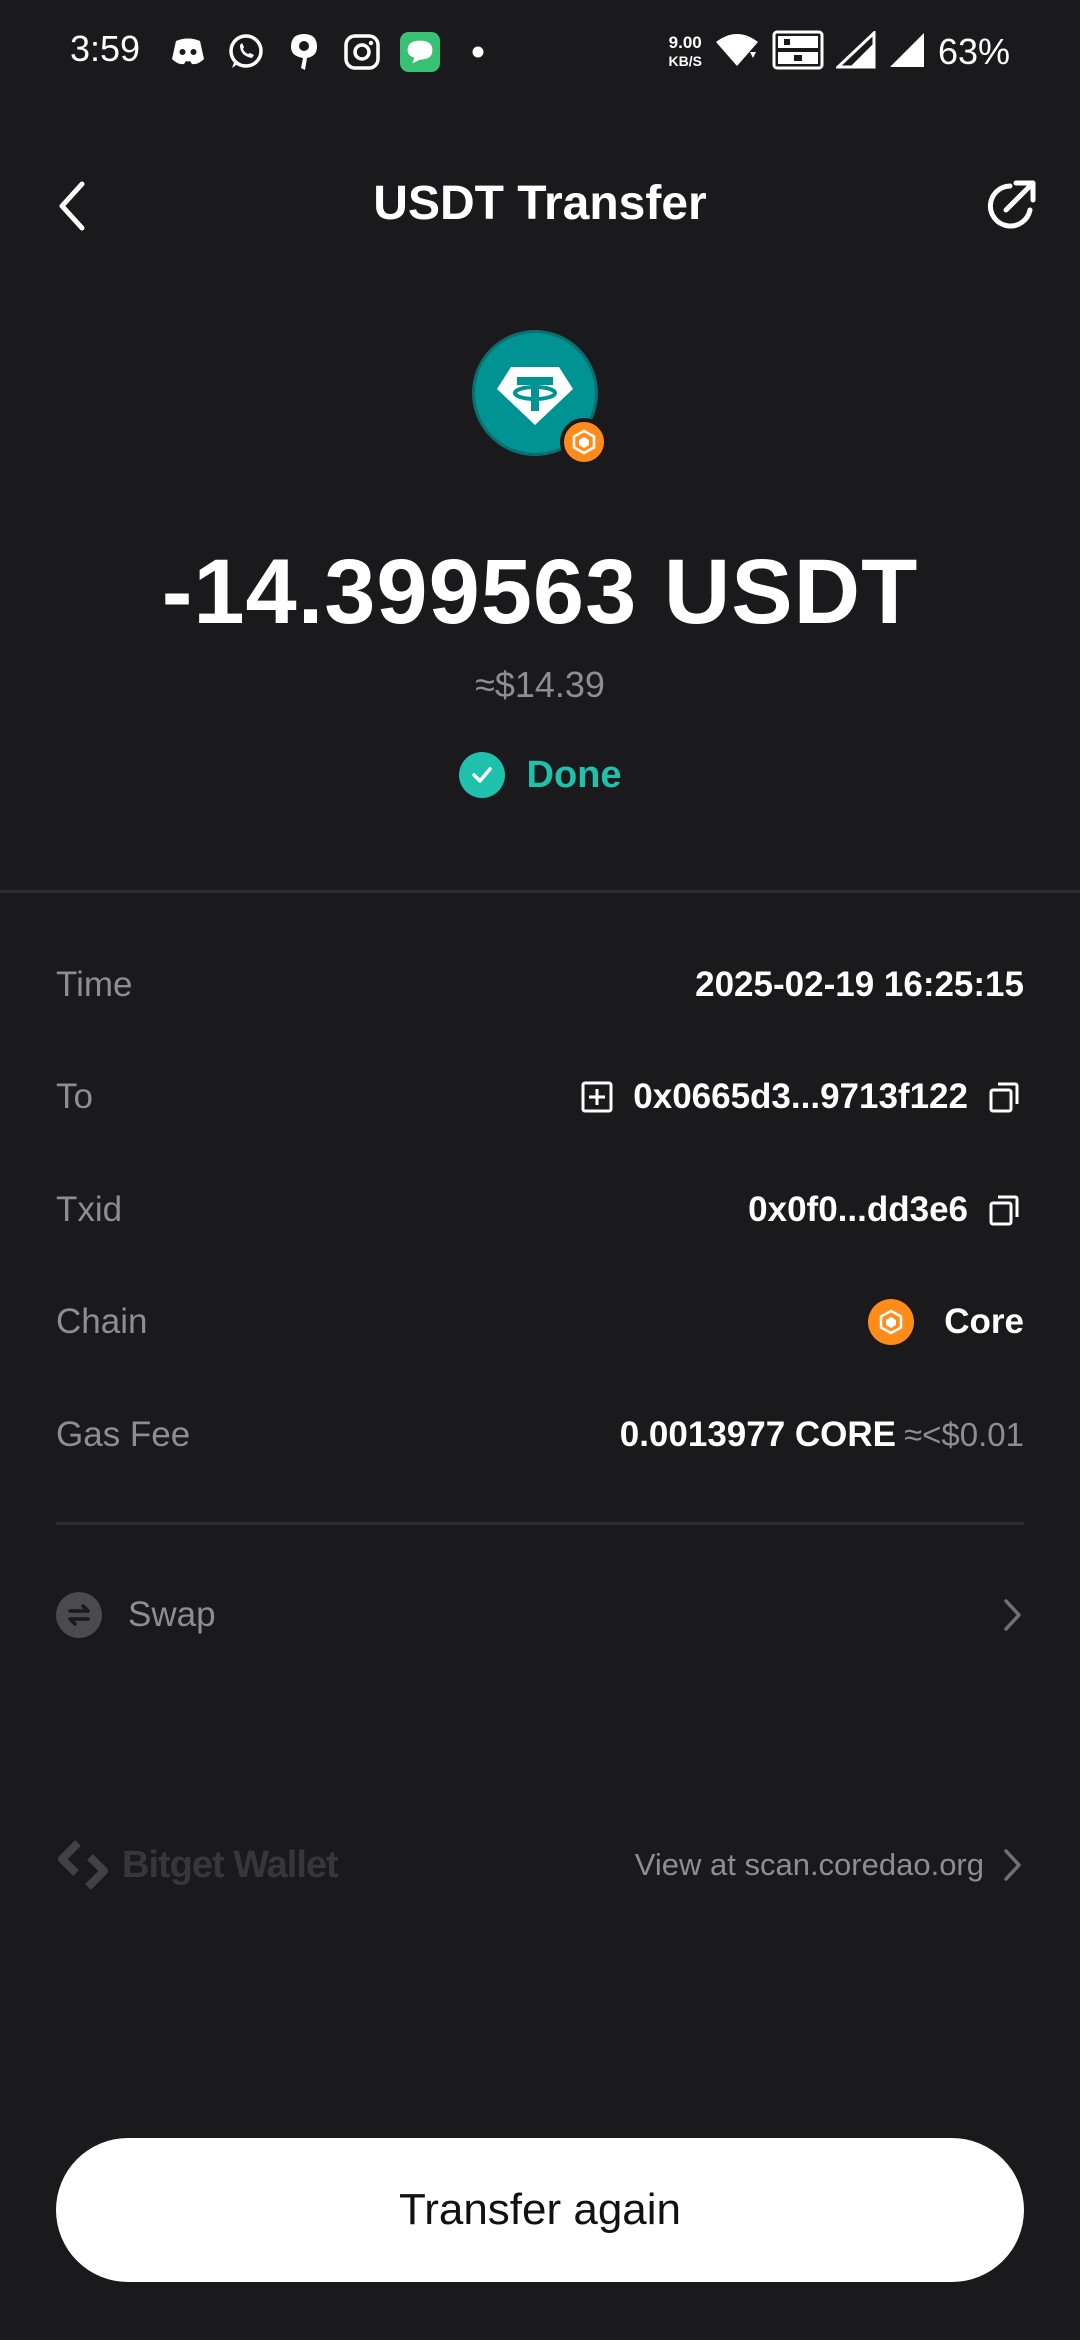 This screenshot has width=1080, height=2340. Describe the element at coordinates (540, 1322) in the screenshot. I see `detail-row-chain: Chain Core` at that location.